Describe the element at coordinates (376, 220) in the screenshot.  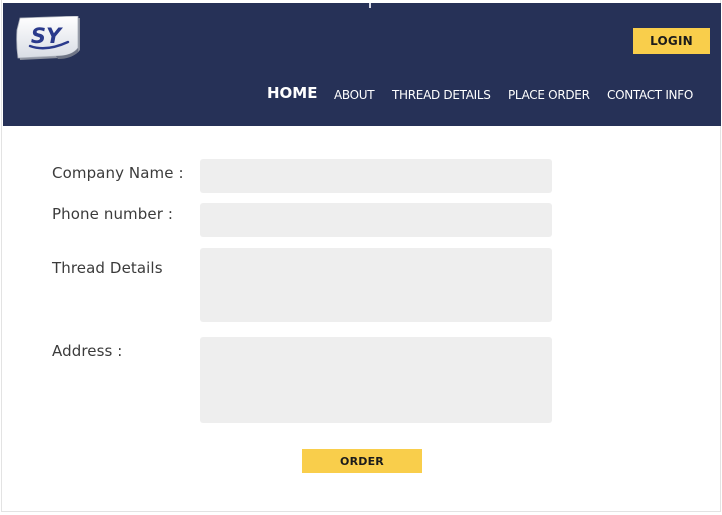
I see `phone-number-field` at that location.